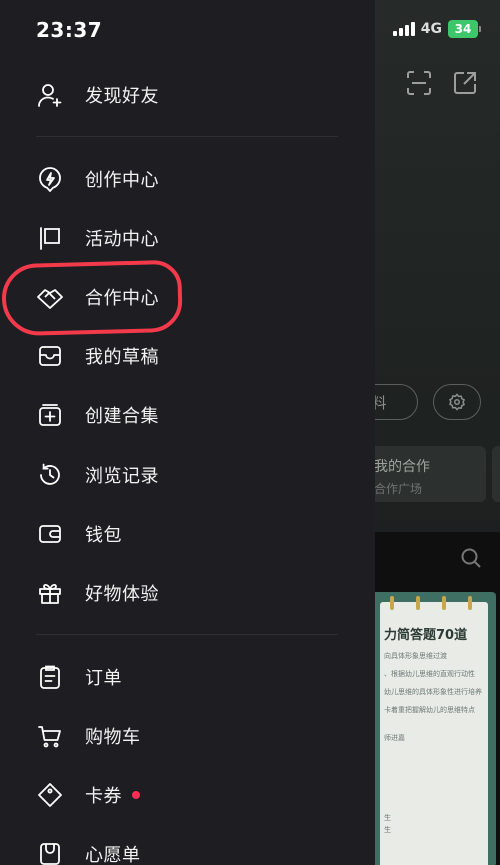 This screenshot has height=865, width=500. I want to click on status-indicators: 4G 34, so click(436, 29).